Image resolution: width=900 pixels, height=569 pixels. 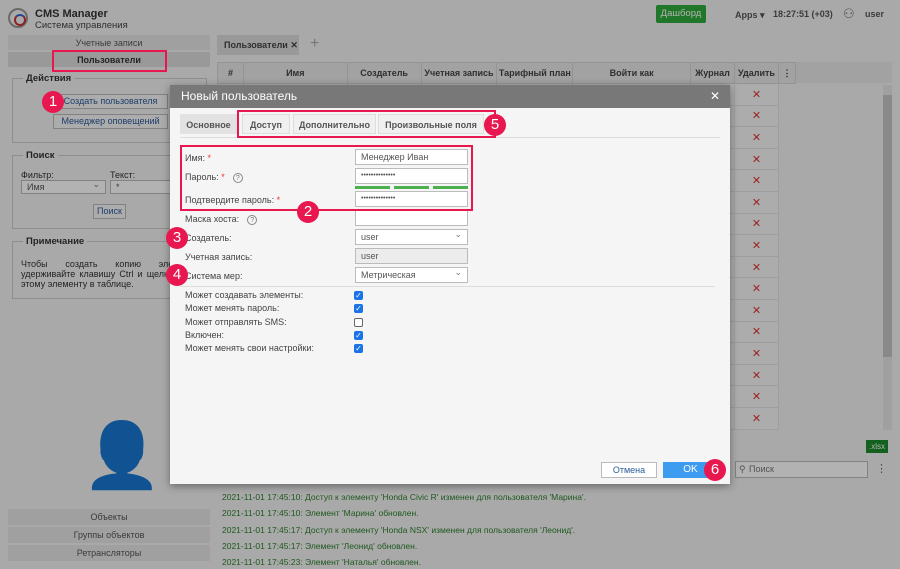 I want to click on callout-5: 5, so click(x=495, y=125).